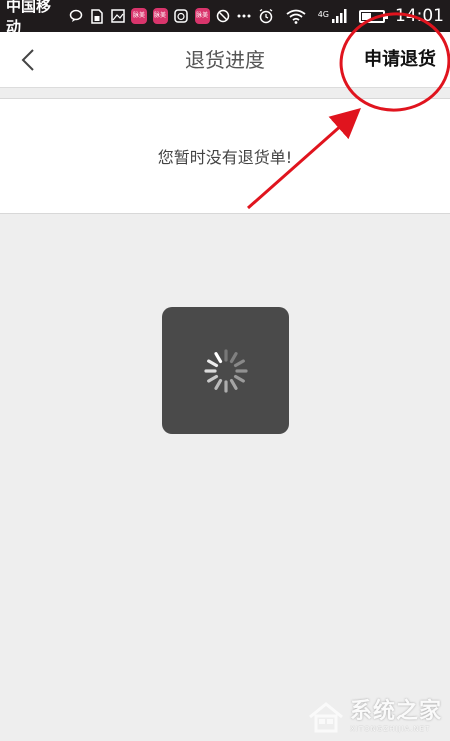  What do you see at coordinates (225, 60) in the screenshot?
I see `navigation-bar: 退货进度 申请退货` at bounding box center [225, 60].